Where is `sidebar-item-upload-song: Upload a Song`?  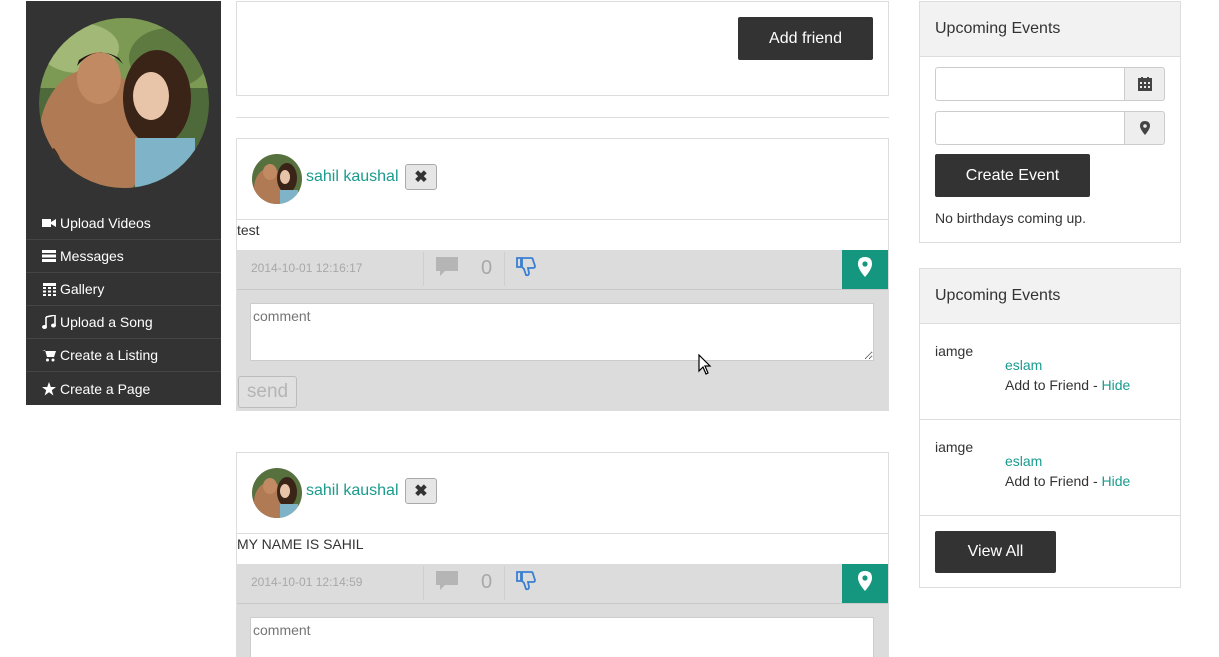 sidebar-item-upload-song: Upload a Song is located at coordinates (123, 322).